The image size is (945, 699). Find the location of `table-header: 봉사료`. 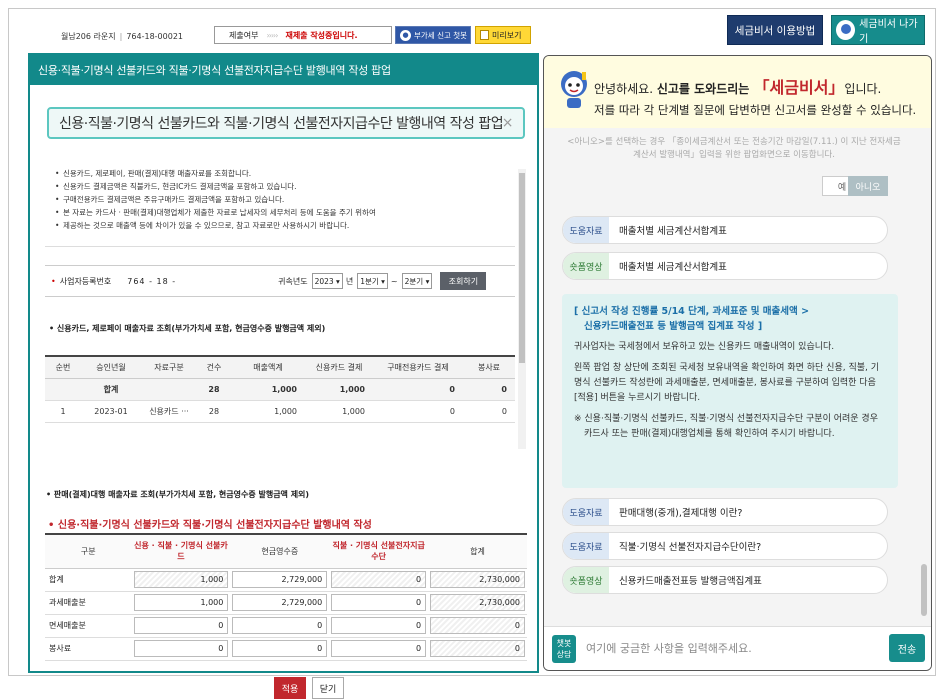

table-header: 봉사료 is located at coordinates (489, 367).